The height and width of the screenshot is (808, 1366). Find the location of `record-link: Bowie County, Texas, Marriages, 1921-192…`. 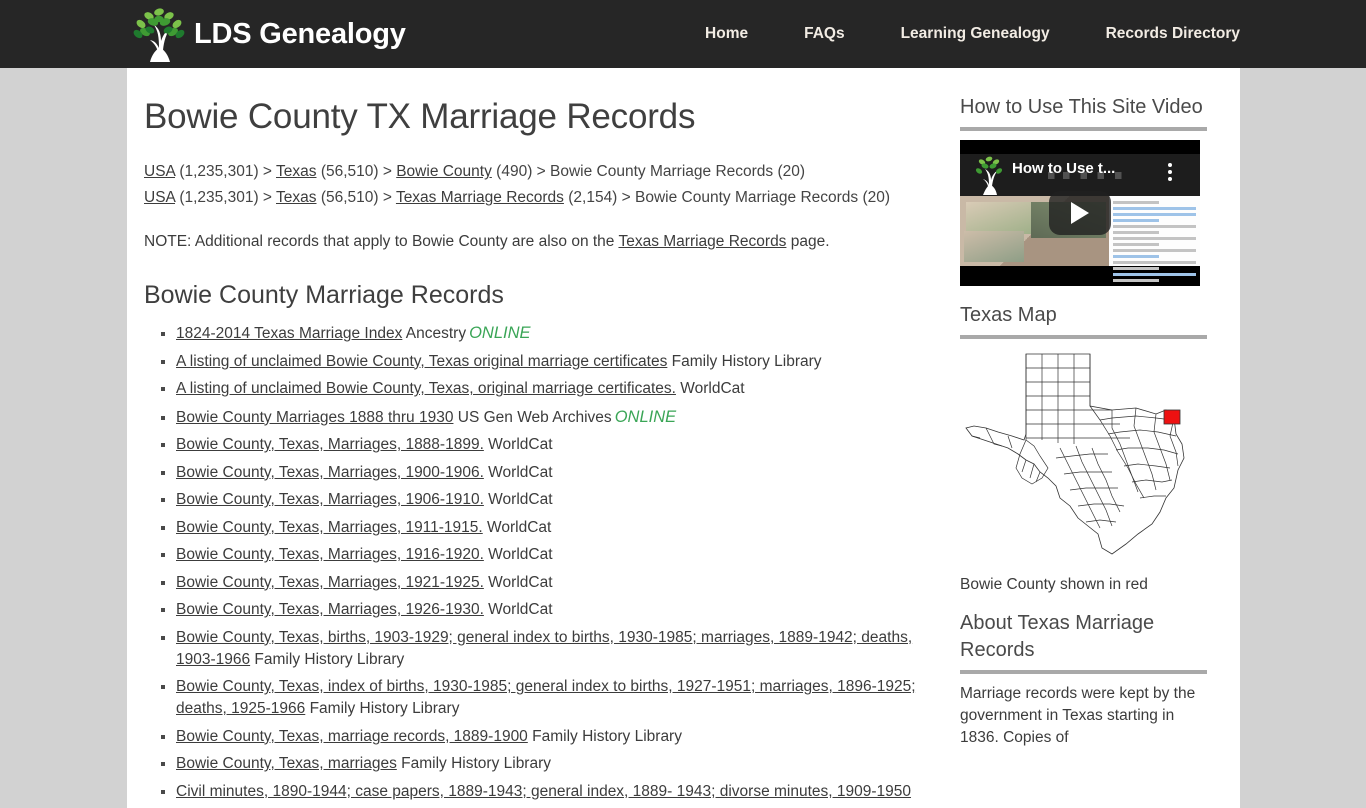

record-link: Bowie County, Texas, Marriages, 1921-192… is located at coordinates (330, 582).